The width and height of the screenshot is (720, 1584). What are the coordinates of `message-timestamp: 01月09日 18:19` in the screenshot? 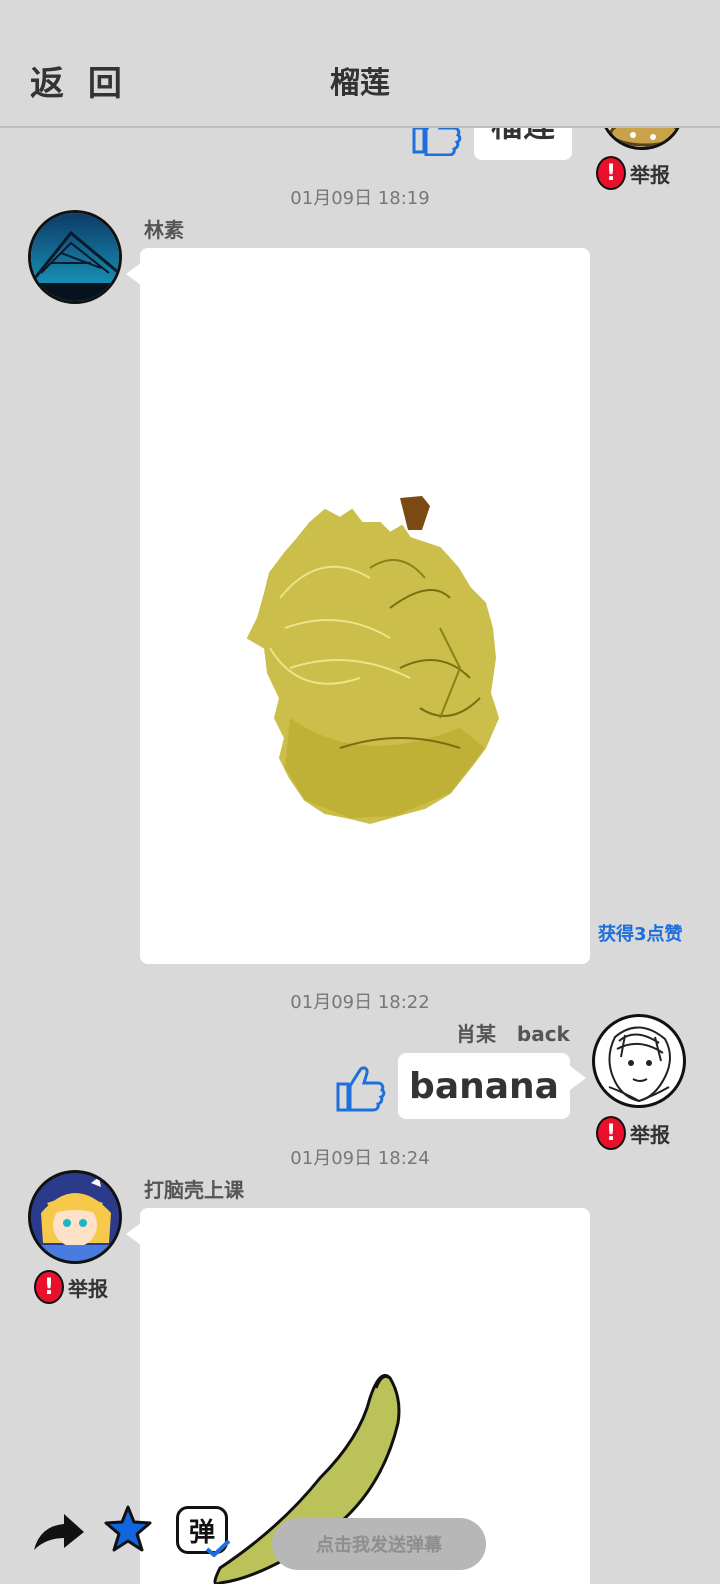 It's located at (360, 198).